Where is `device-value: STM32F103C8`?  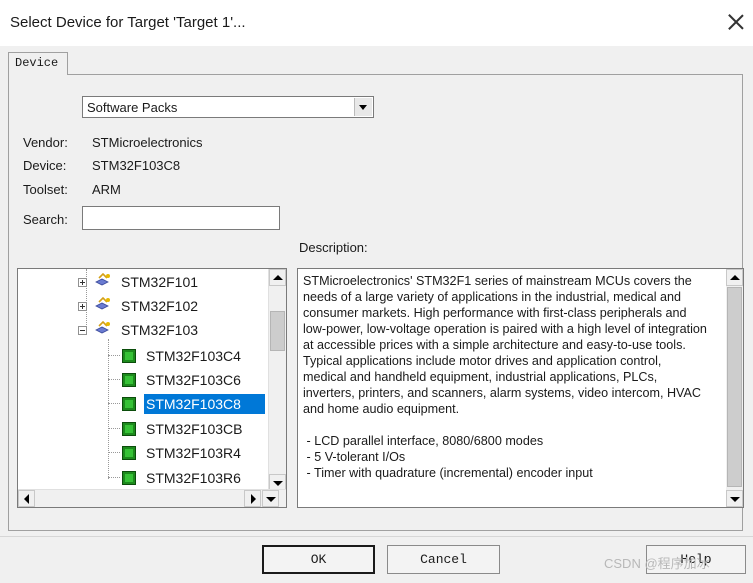
device-value: STM32F103C8 is located at coordinates (136, 165).